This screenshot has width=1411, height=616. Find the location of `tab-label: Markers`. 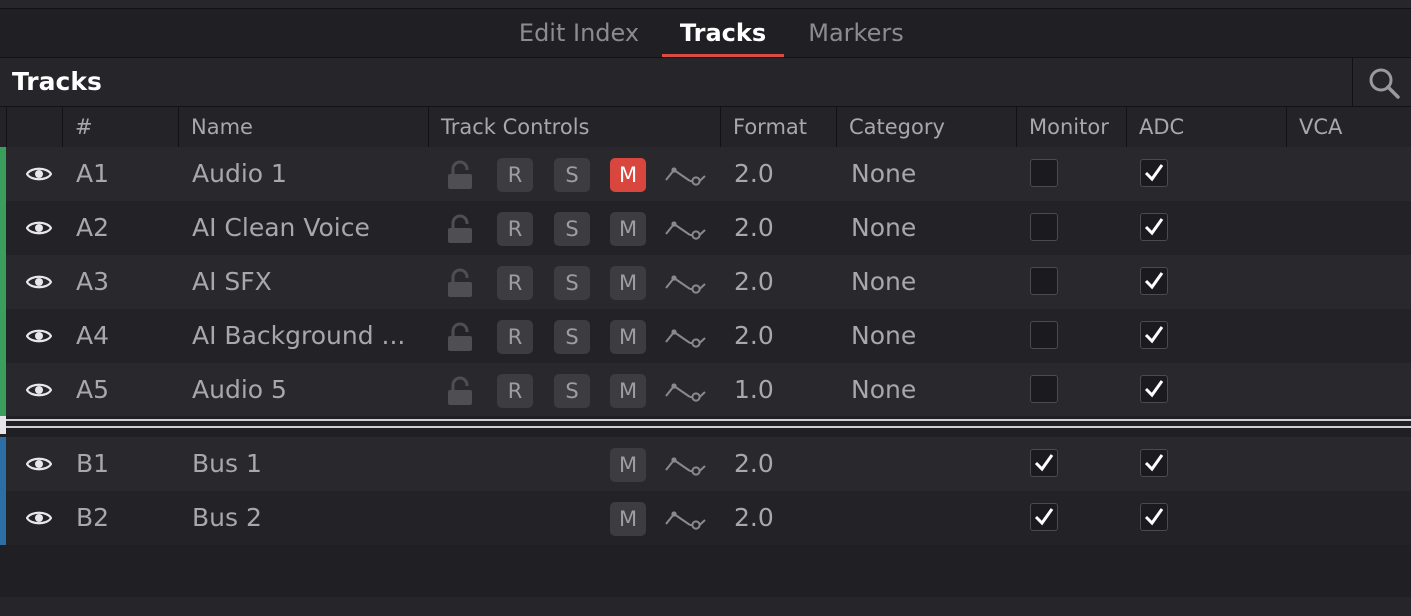

tab-label: Markers is located at coordinates (856, 33).